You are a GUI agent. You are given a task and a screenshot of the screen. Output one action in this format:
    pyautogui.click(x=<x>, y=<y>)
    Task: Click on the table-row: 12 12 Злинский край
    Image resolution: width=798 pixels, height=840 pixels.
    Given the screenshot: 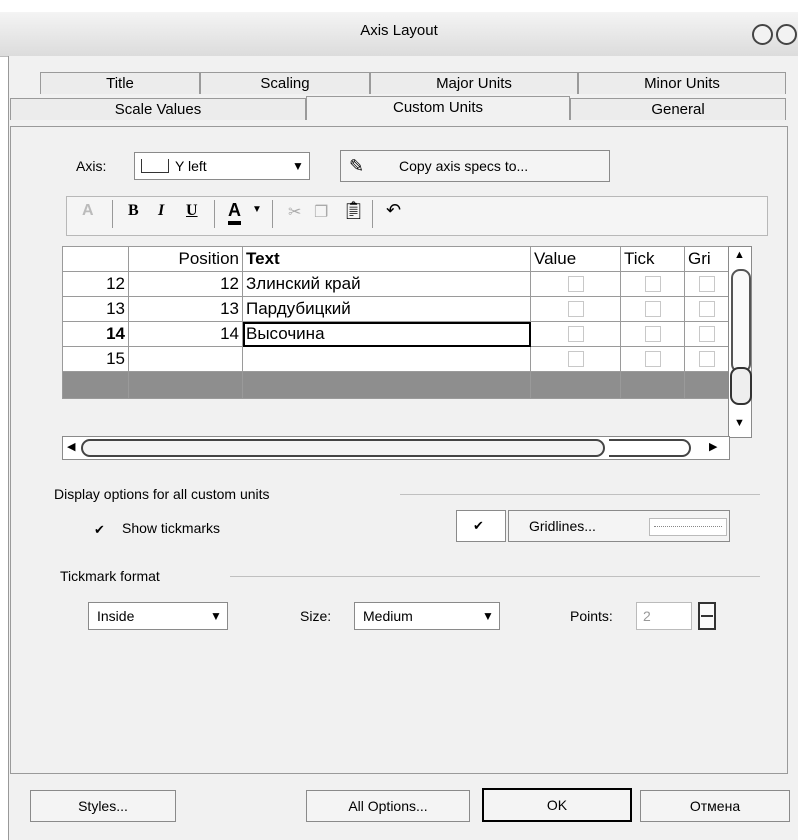 What is the action you would take?
    pyautogui.click(x=395, y=284)
    